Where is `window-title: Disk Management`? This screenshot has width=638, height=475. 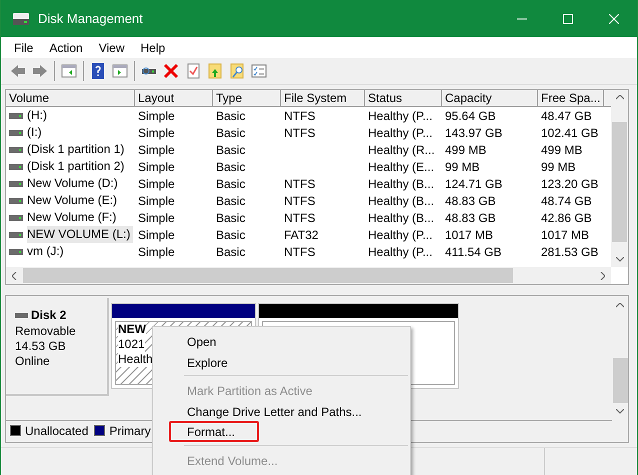
window-title: Disk Management is located at coordinates (90, 19).